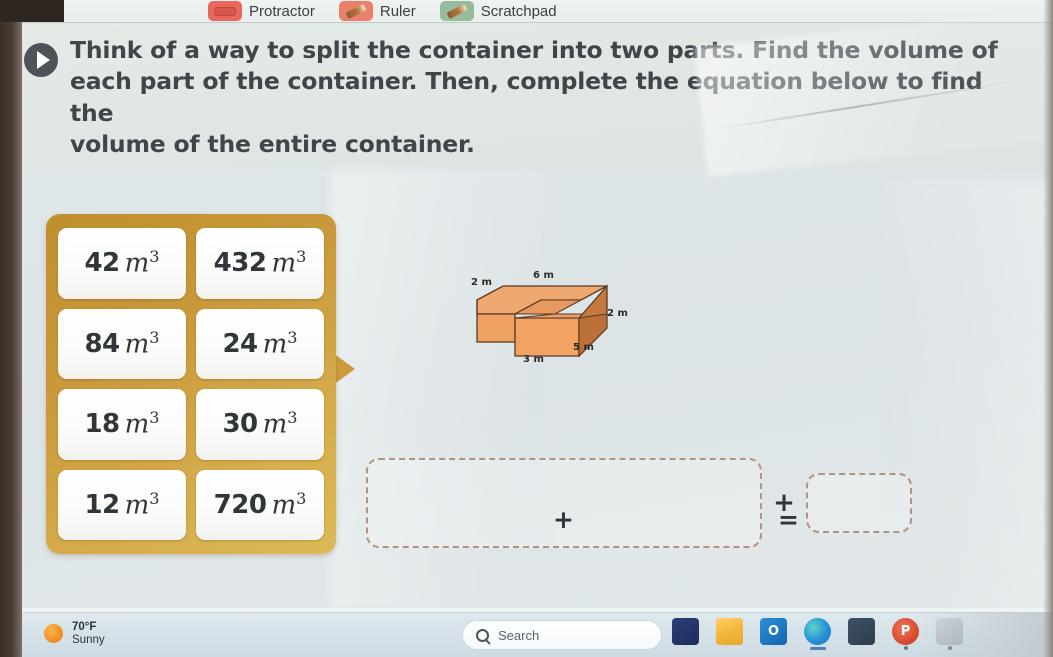 This screenshot has width=1053, height=657. Describe the element at coordinates (102, 424) in the screenshot. I see `answer-tile-number: 18` at that location.